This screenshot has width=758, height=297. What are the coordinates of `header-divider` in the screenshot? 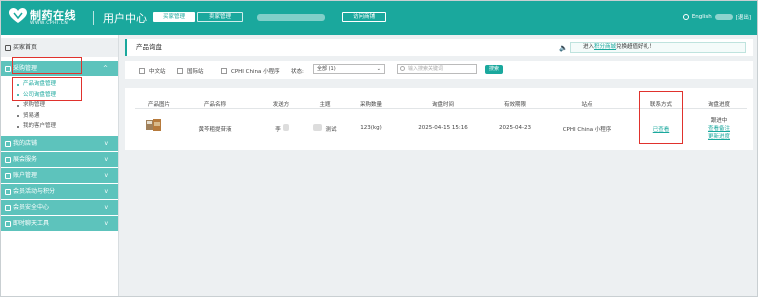 It's located at (93, 18).